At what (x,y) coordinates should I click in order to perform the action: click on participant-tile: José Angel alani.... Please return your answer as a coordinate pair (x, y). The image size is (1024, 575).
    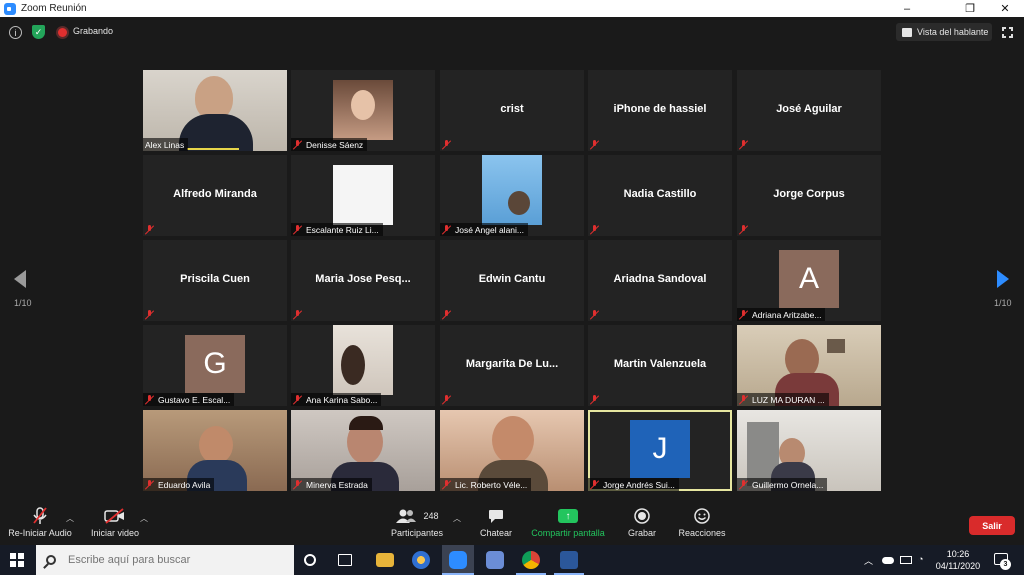
    Looking at the image, I should click on (512, 195).